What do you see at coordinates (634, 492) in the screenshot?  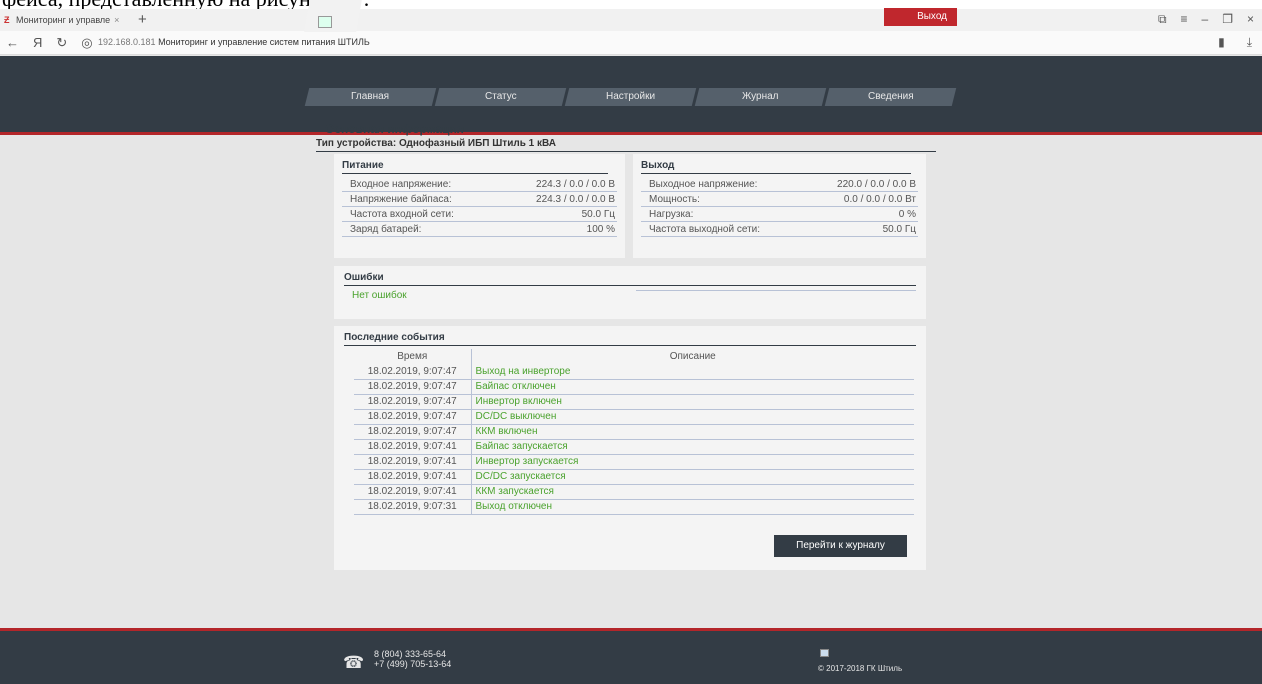 I see `table-row: 18.02.2019, 9:07:41 ККМ запускается` at bounding box center [634, 492].